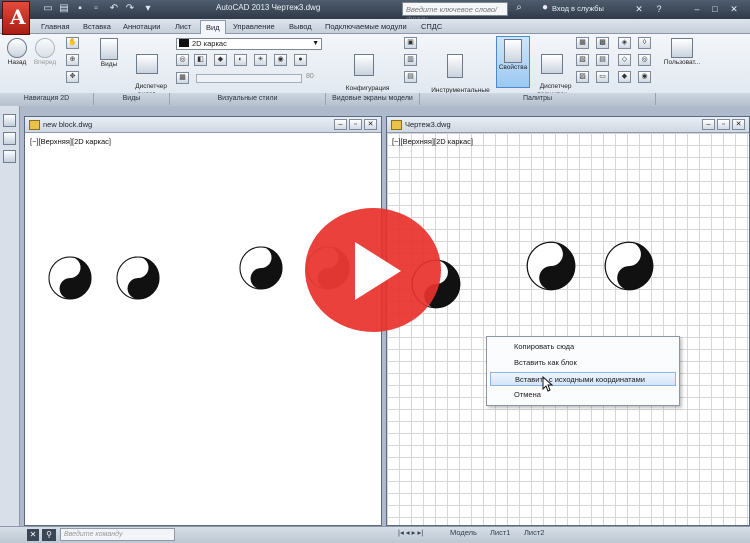  I want to click on views-button: Виды, so click(109, 53).